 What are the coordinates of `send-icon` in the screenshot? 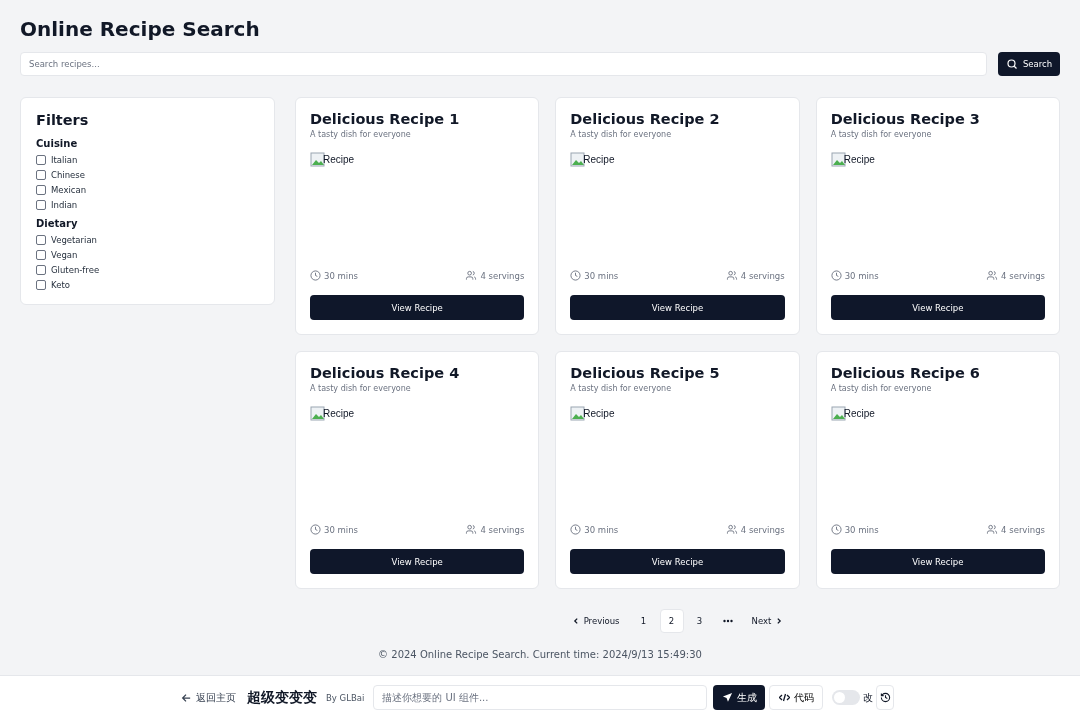 It's located at (727, 697).